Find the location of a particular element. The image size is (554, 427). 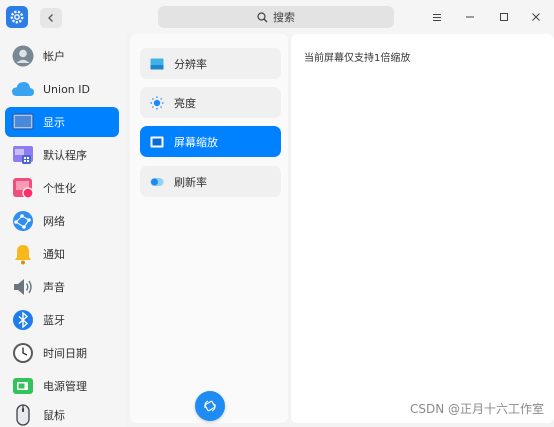

sidebar-item-sound: 声音 is located at coordinates (62, 287).